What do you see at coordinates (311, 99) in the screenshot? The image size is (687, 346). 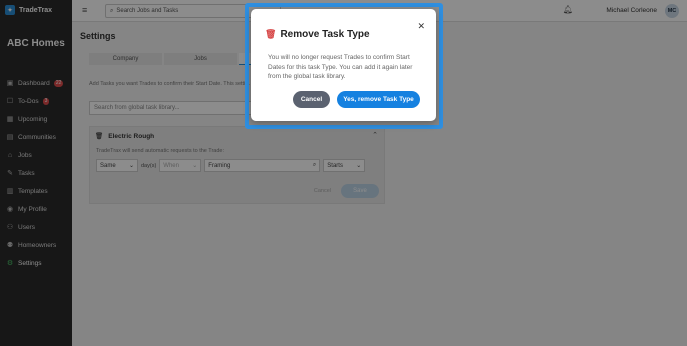 I see `cancel-button: Cancel` at bounding box center [311, 99].